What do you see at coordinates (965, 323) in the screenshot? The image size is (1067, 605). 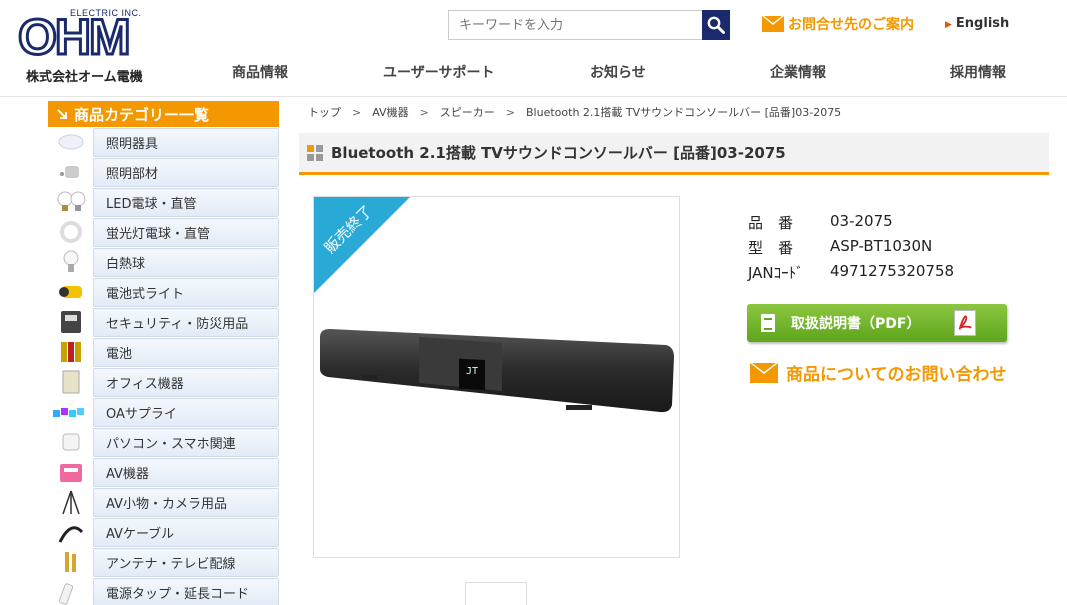 I see `pdf-icon` at bounding box center [965, 323].